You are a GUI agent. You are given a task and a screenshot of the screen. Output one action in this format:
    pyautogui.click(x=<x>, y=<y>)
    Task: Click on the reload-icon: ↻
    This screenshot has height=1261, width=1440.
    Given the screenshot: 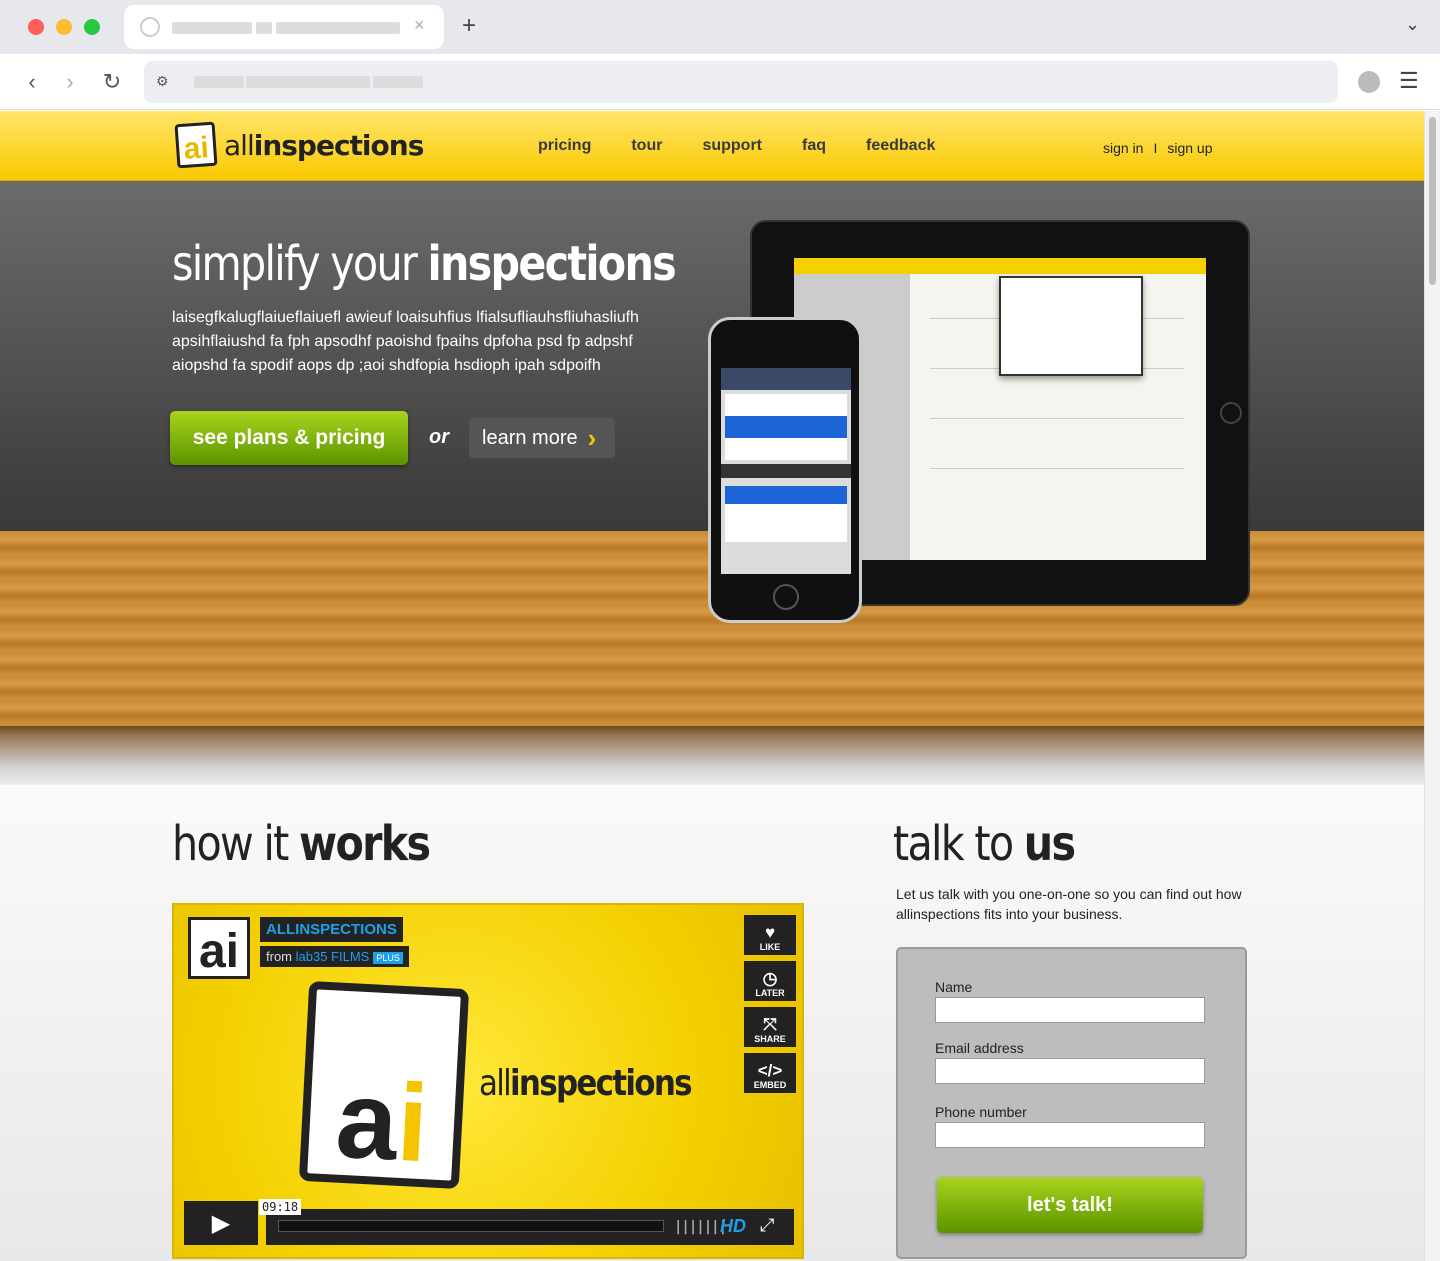 What is the action you would take?
    pyautogui.click(x=112, y=82)
    